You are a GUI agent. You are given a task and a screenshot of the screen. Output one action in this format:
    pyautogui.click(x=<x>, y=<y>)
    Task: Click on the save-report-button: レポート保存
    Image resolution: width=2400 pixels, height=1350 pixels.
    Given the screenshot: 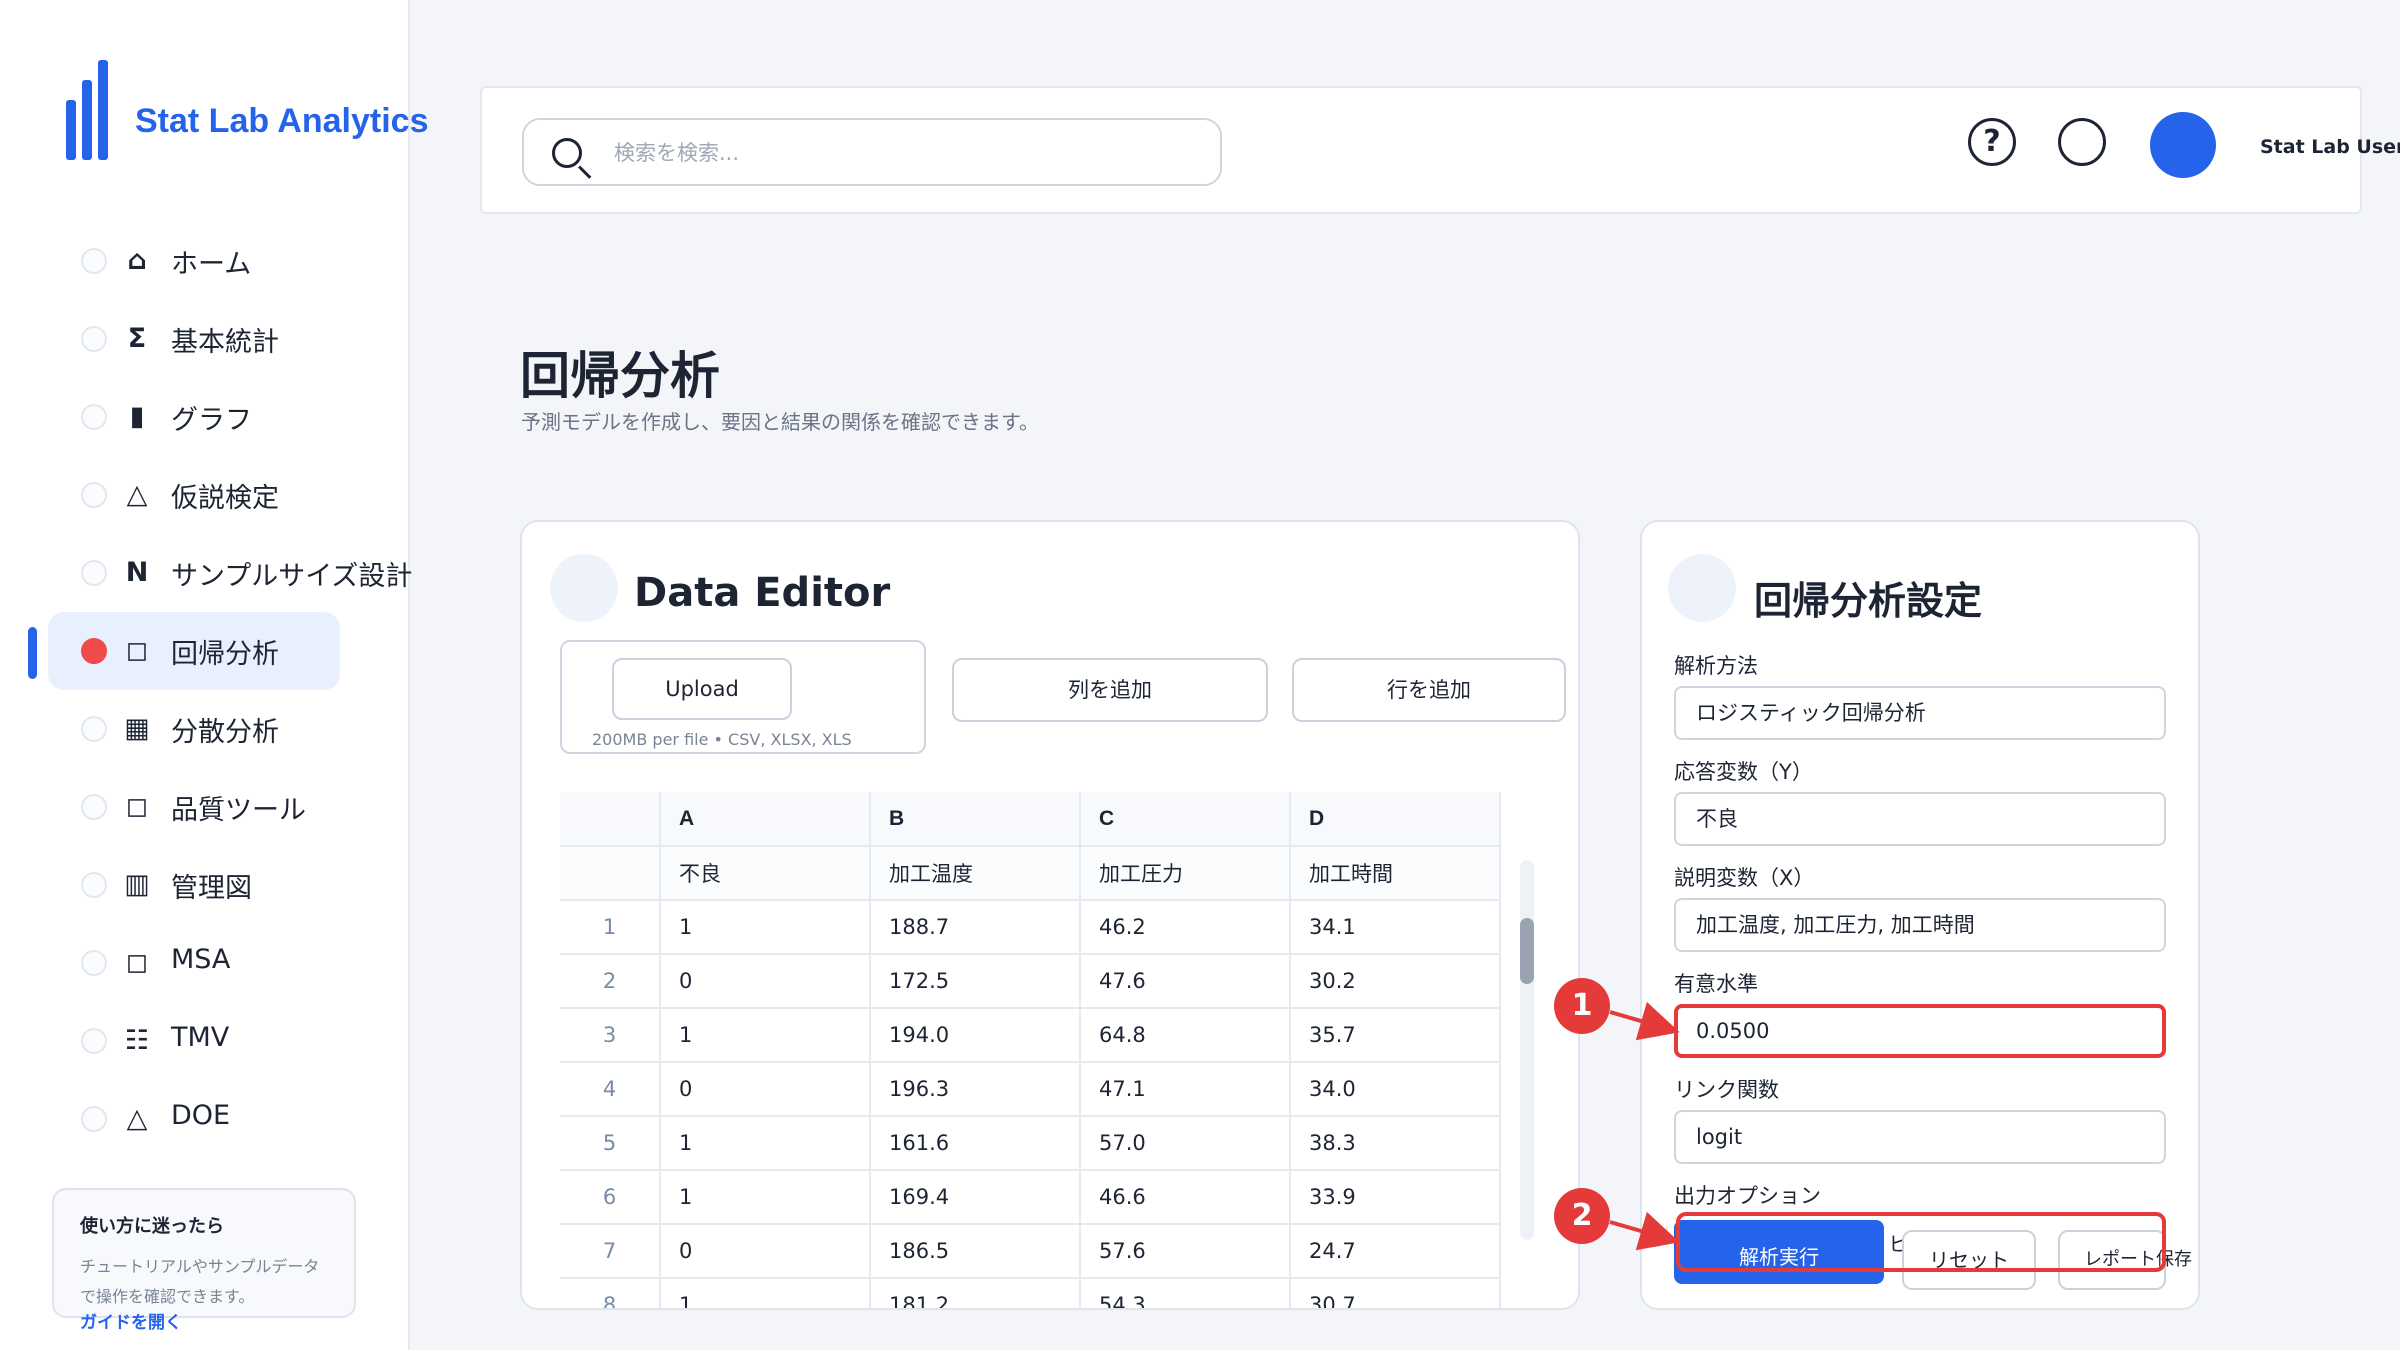 What is the action you would take?
    pyautogui.click(x=2125, y=1260)
    